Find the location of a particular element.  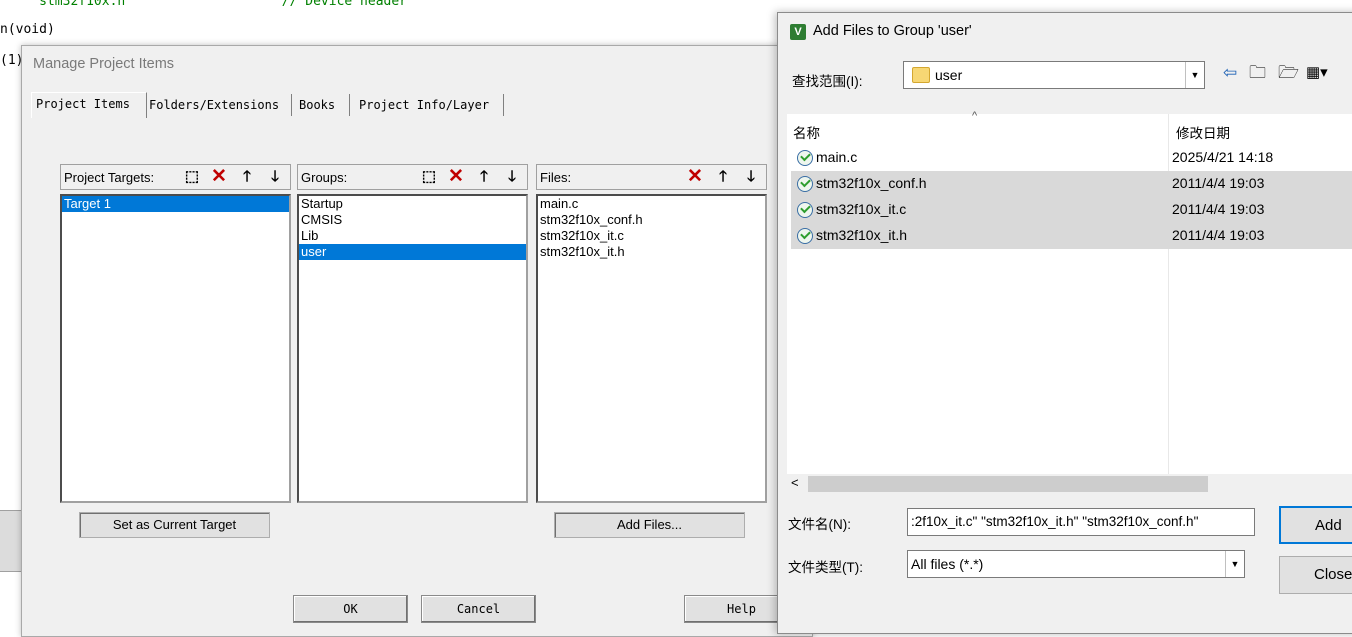

list-item: CMSIS is located at coordinates (412, 220).